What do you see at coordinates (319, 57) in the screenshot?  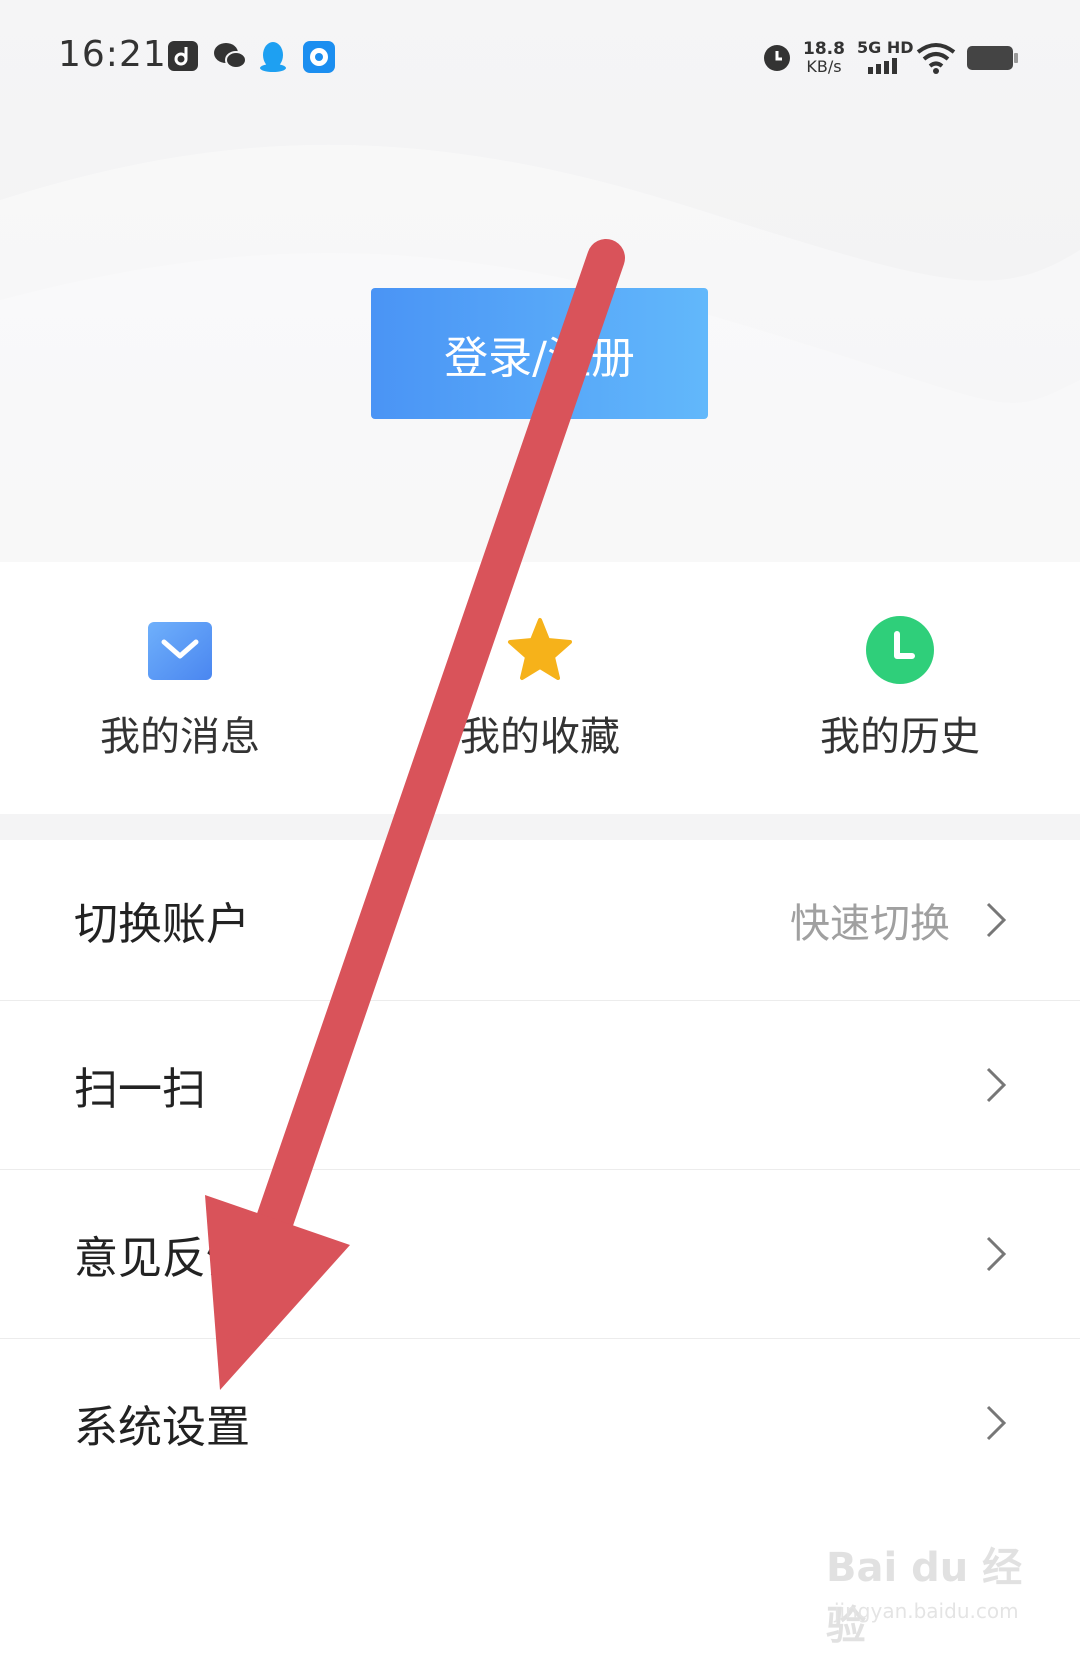 I see `message-app-icon` at bounding box center [319, 57].